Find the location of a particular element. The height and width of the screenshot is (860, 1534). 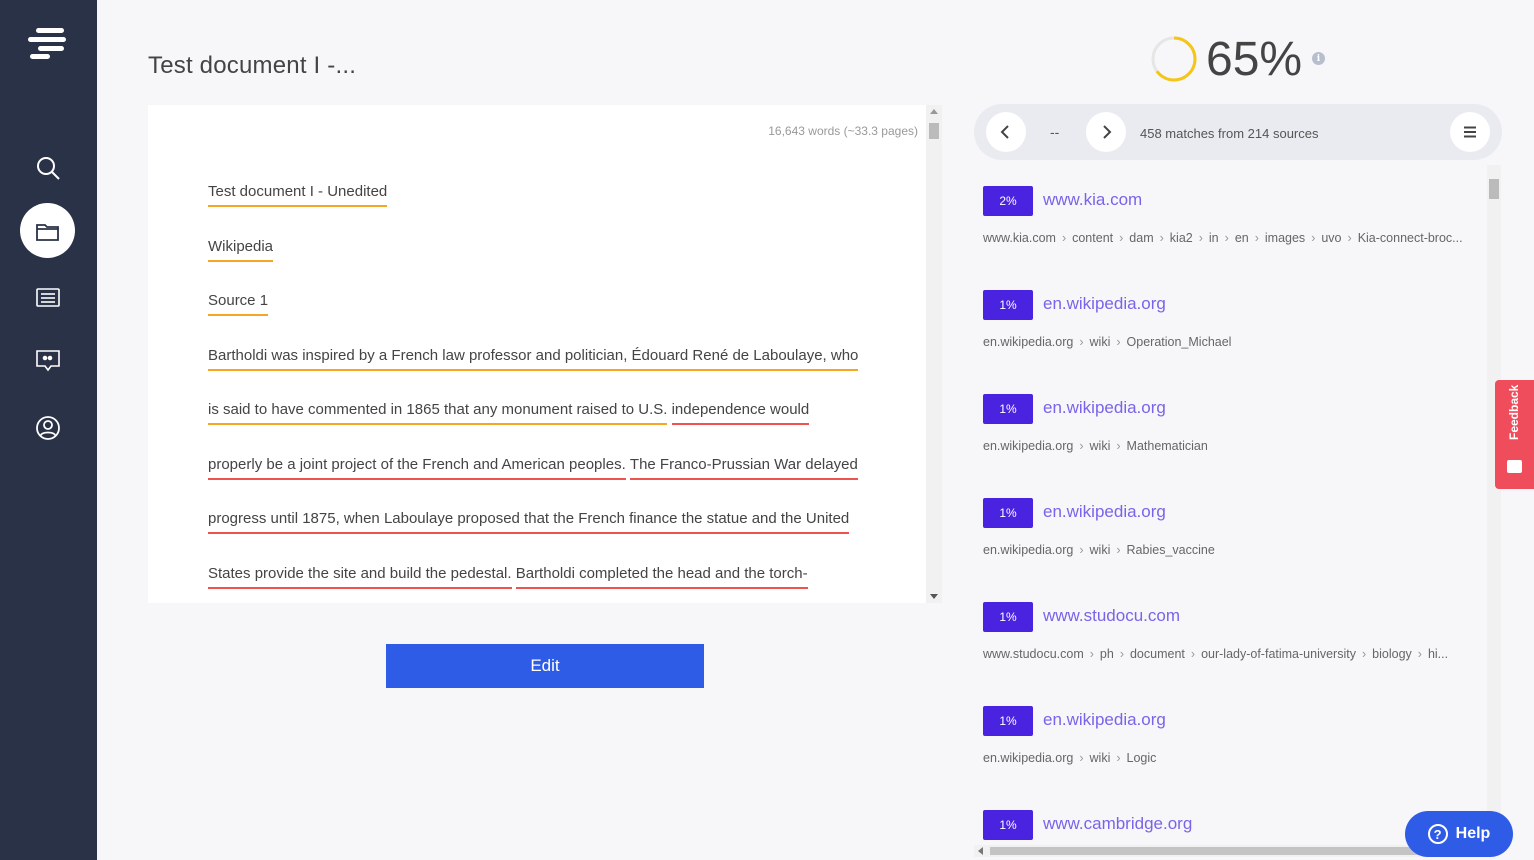

path-segment: document is located at coordinates (1157, 654).